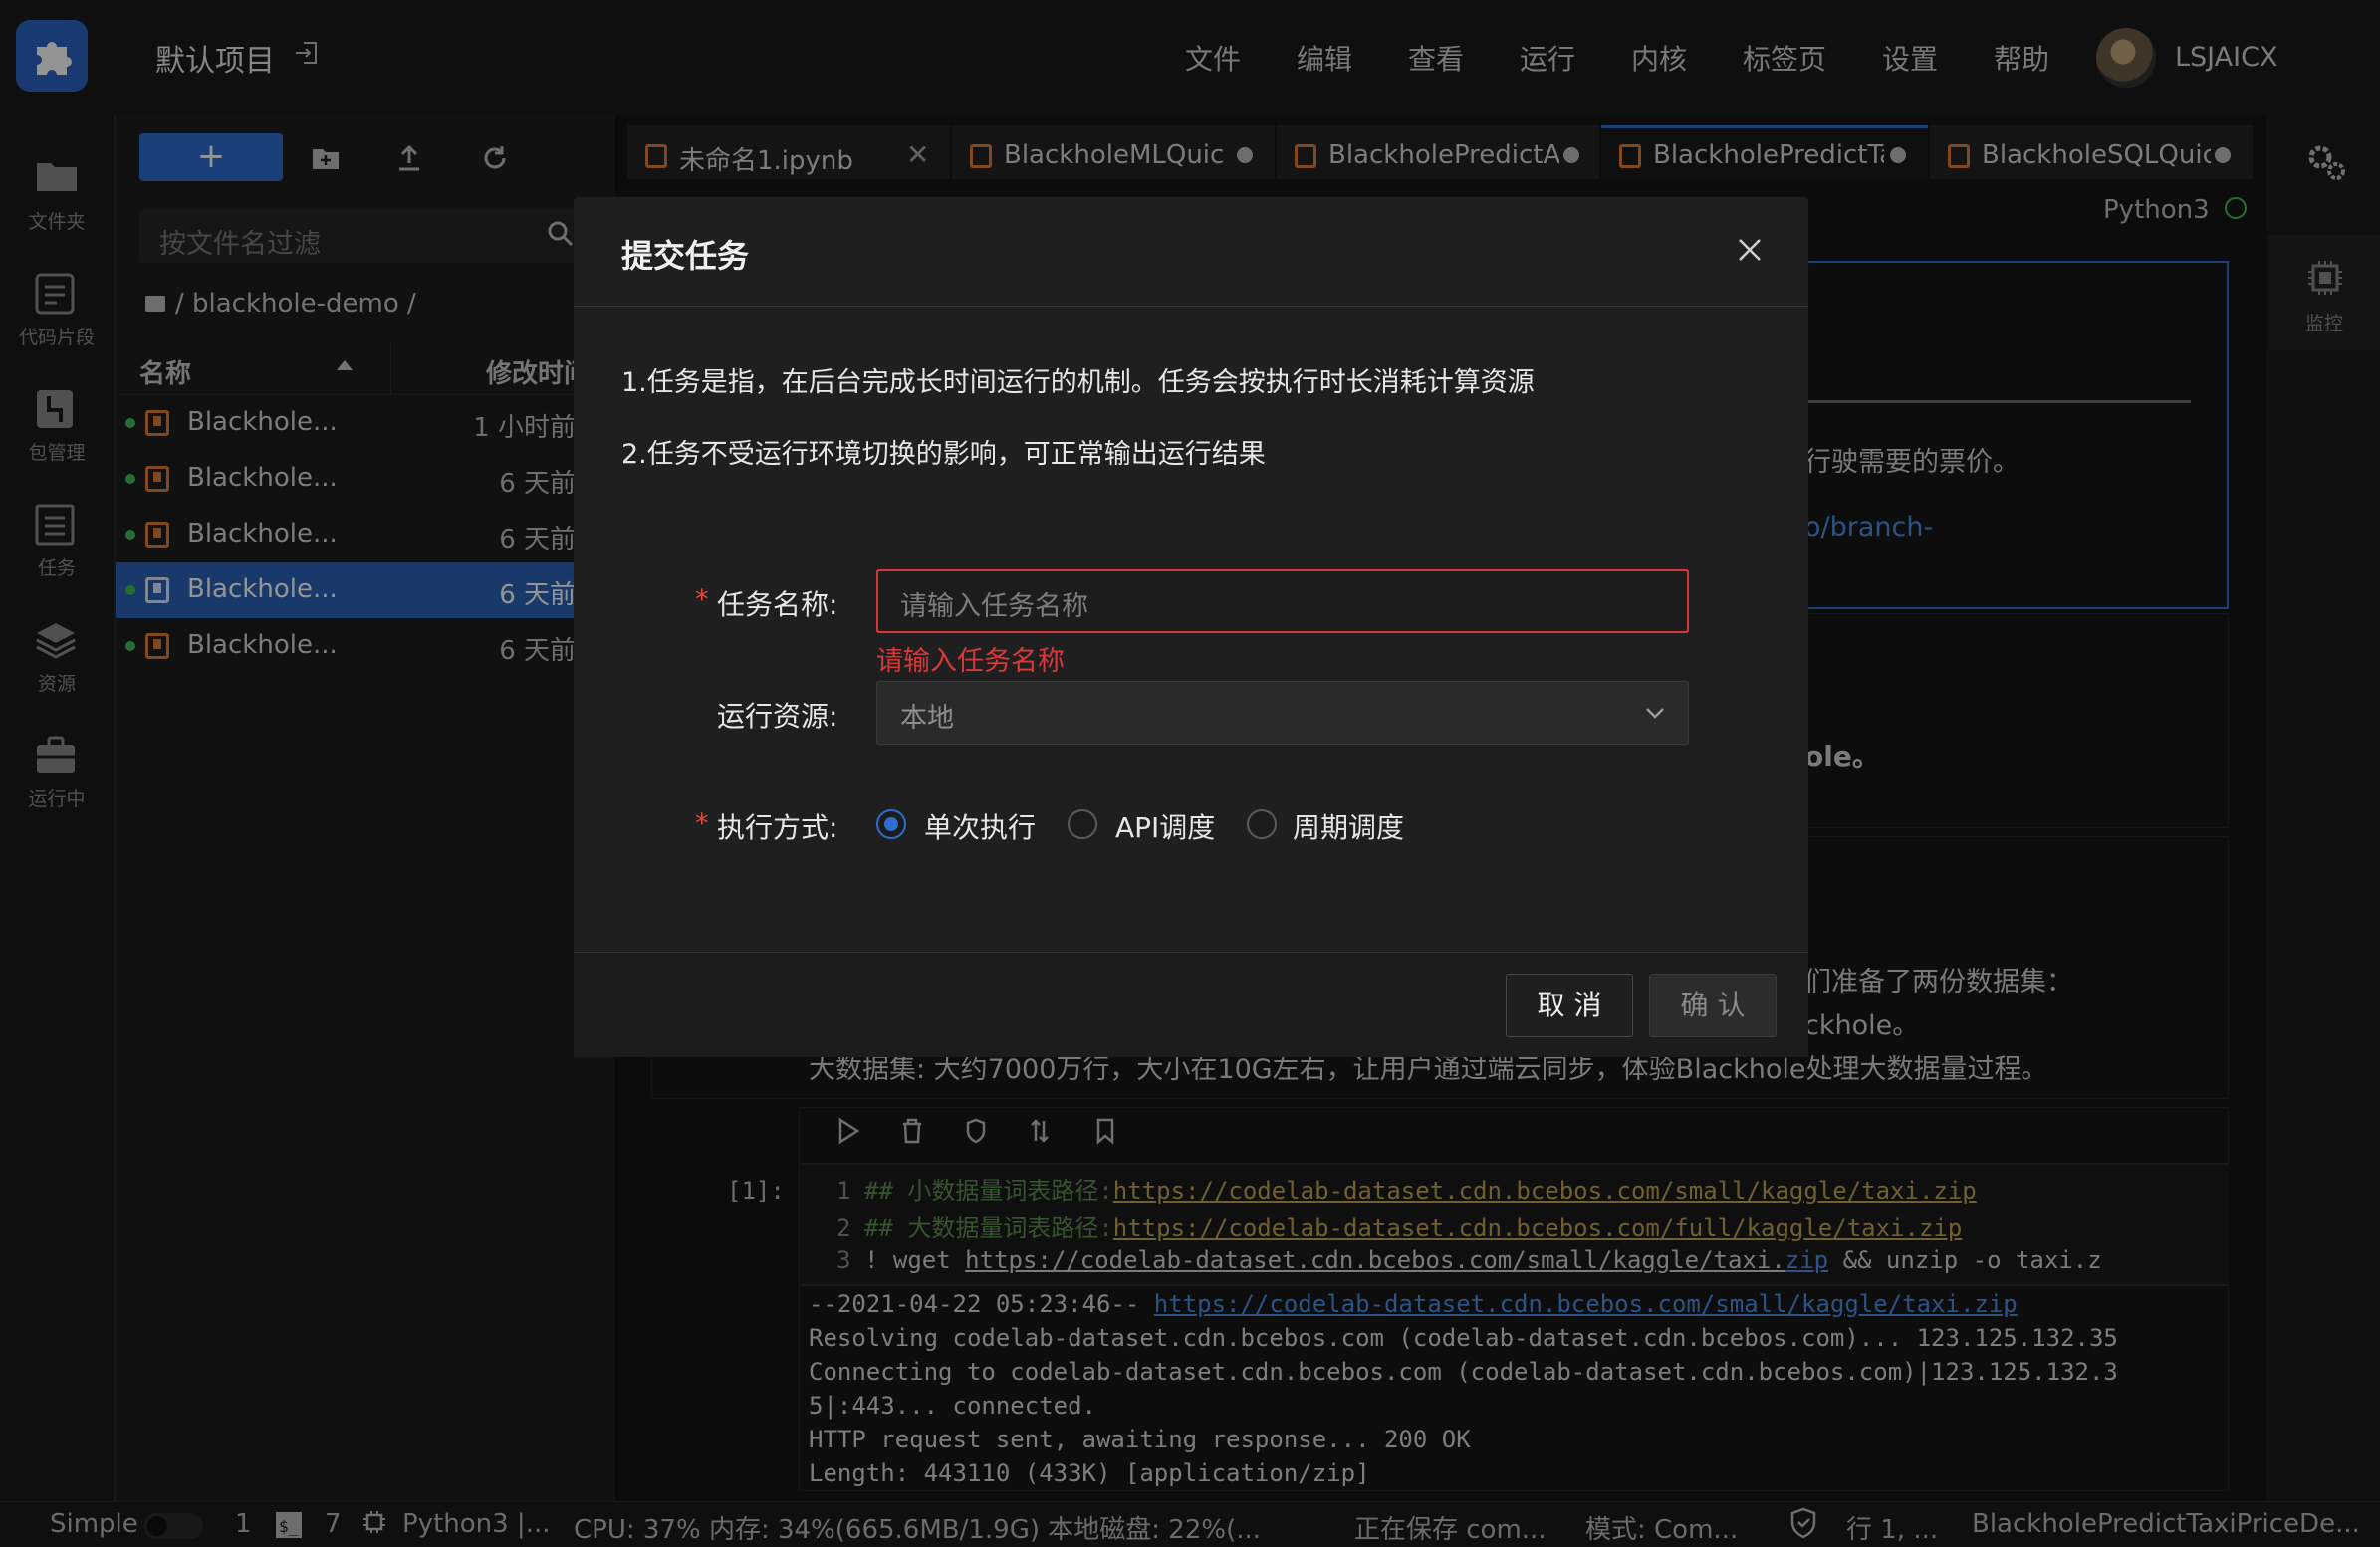  What do you see at coordinates (1083, 824) in the screenshot?
I see `radio-api-schedule` at bounding box center [1083, 824].